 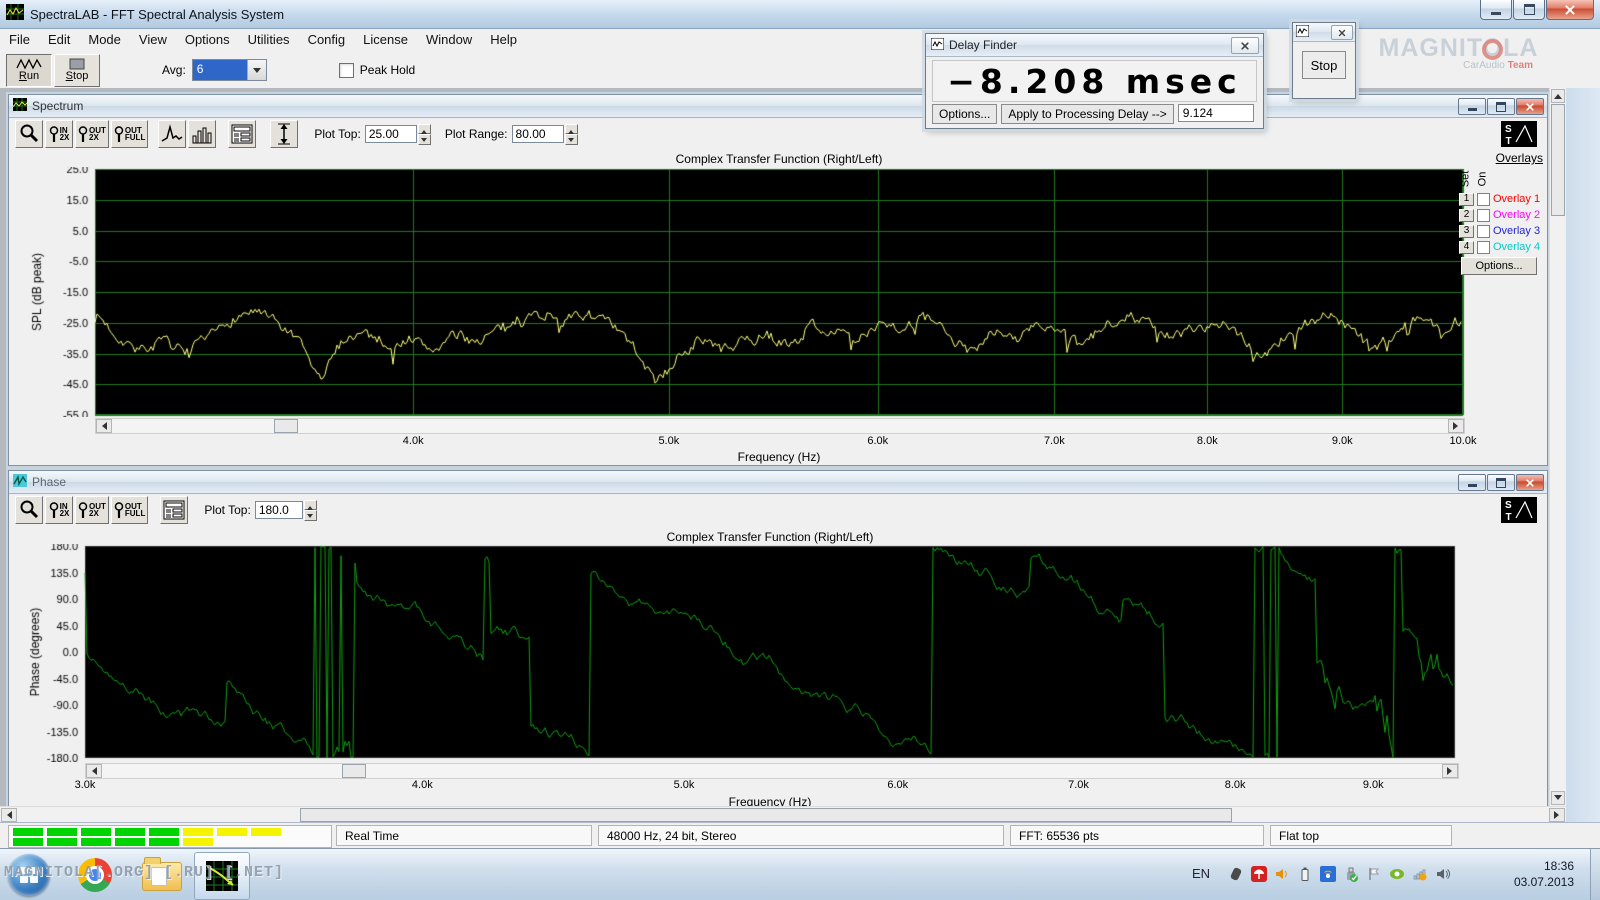 What do you see at coordinates (766, 815) in the screenshot?
I see `mdi-scrollbar-thumb` at bounding box center [766, 815].